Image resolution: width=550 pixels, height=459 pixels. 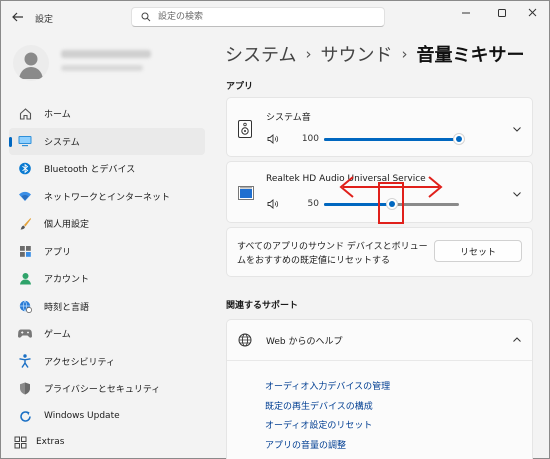 I want to click on sidebar-item-label: Windows Update, so click(x=82, y=416).